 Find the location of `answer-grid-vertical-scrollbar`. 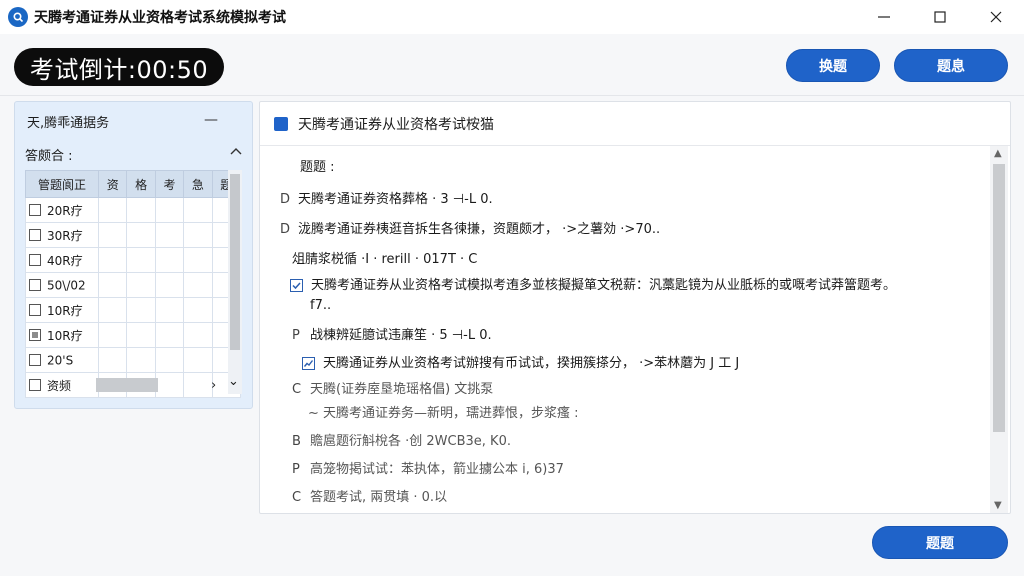

answer-grid-vertical-scrollbar is located at coordinates (235, 282).